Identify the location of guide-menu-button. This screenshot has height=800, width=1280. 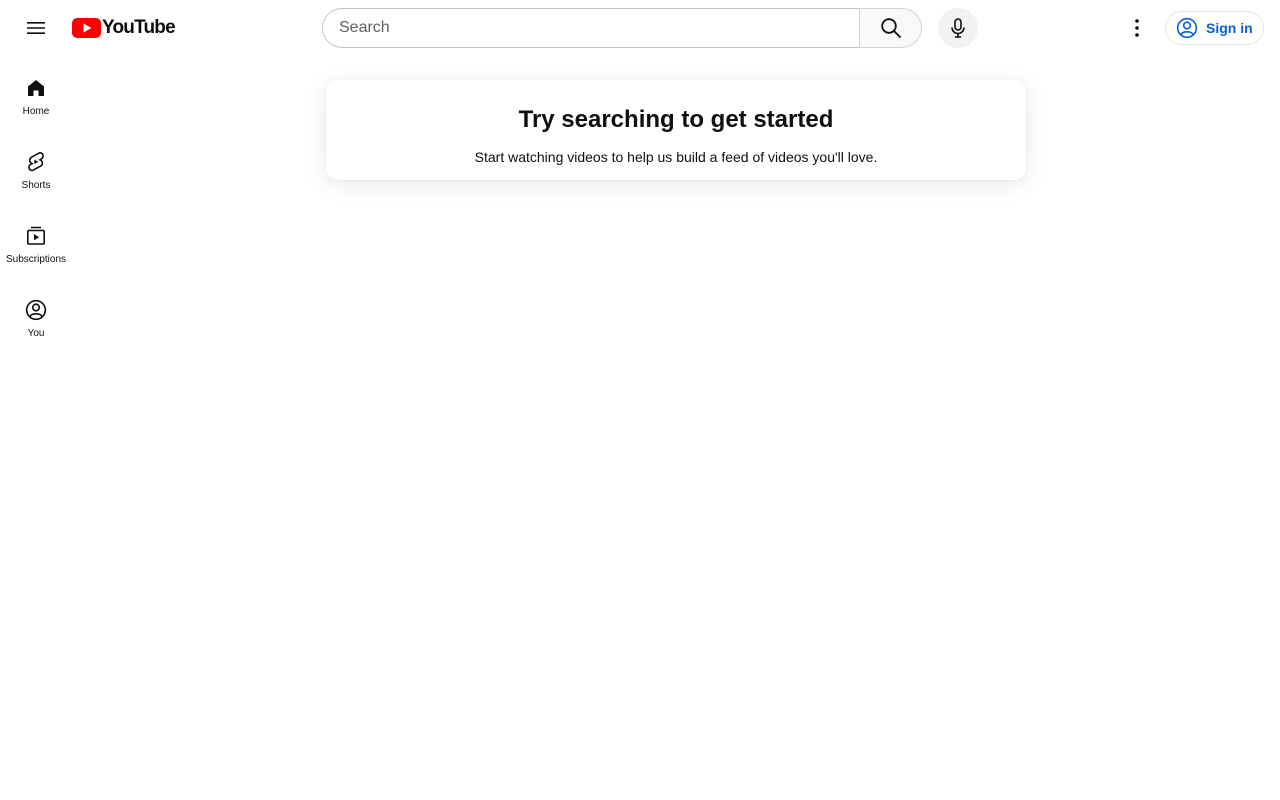
(36, 28).